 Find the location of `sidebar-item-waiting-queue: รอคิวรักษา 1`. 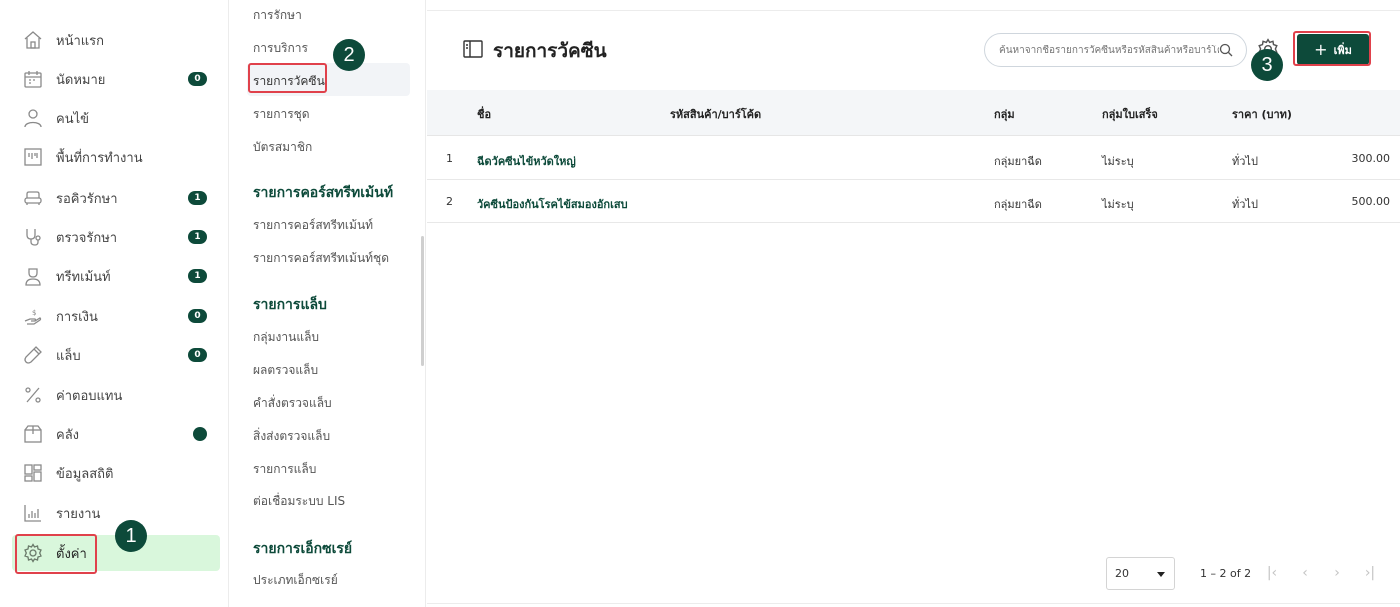

sidebar-item-waiting-queue: รอคิวรักษา 1 is located at coordinates (116, 198).